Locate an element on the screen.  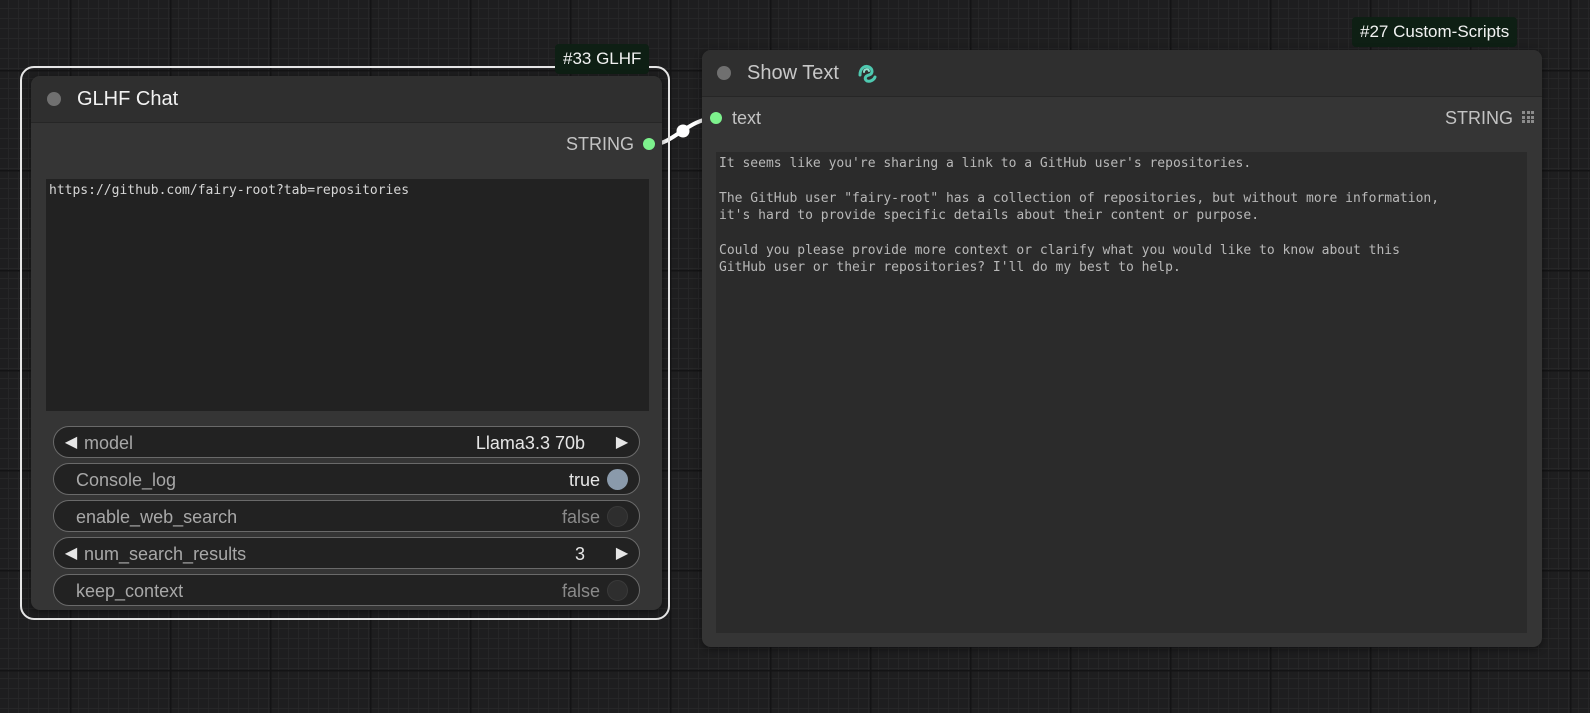
input-slot-text is located at coordinates (716, 118).